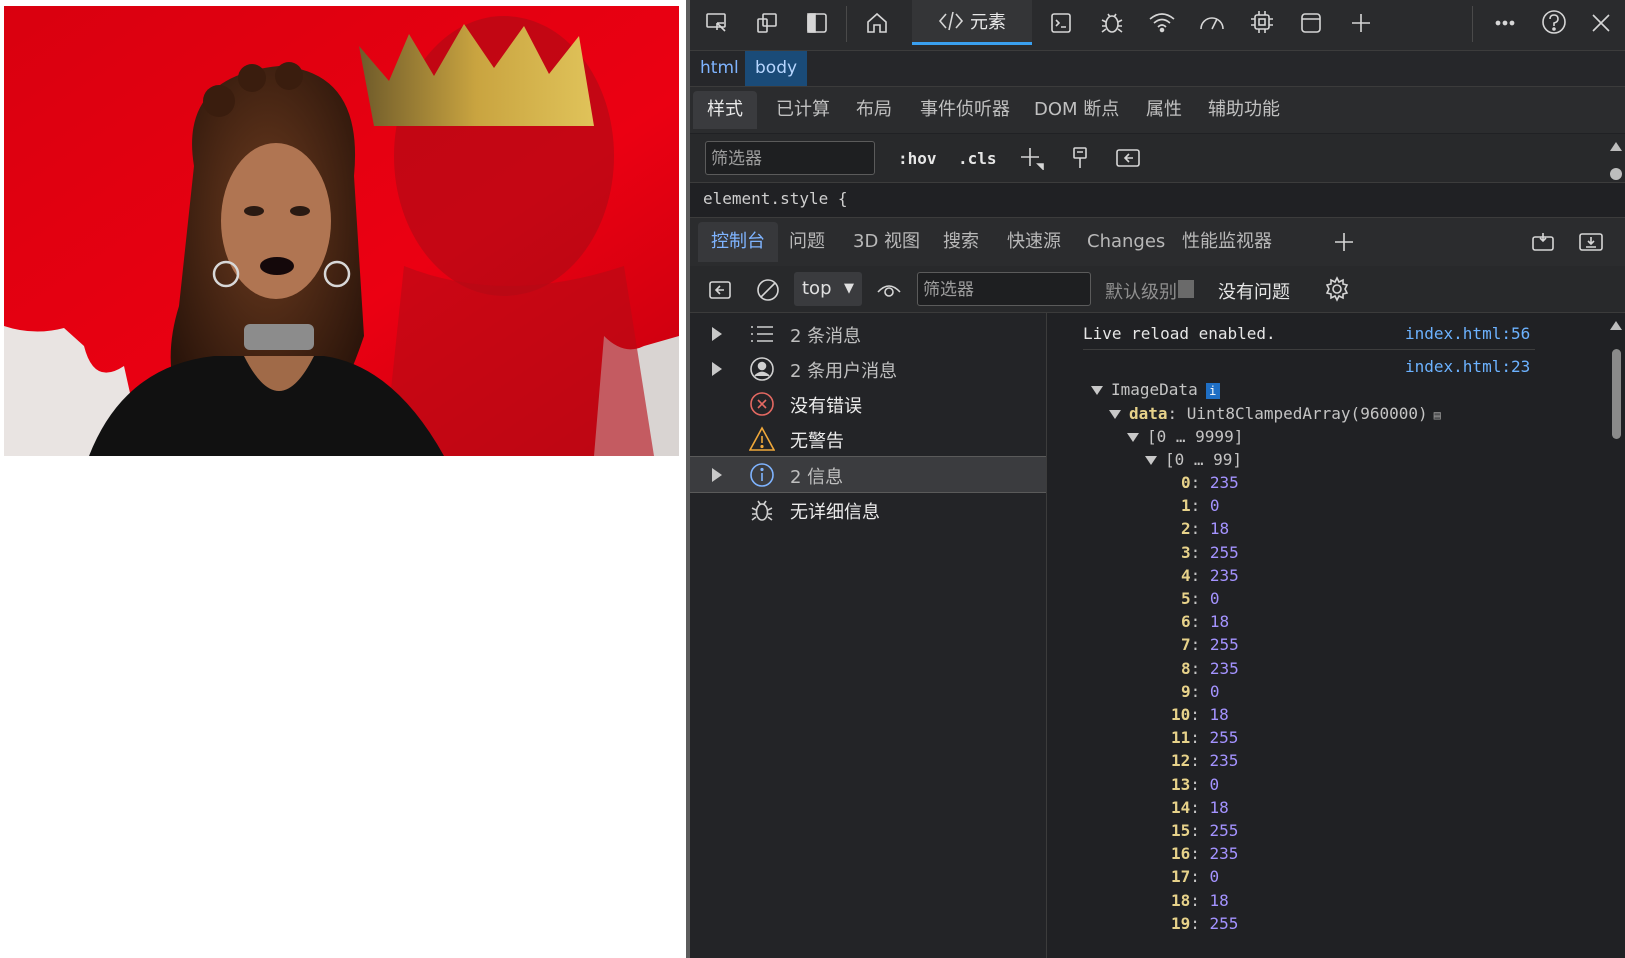 This screenshot has width=1625, height=958. Describe the element at coordinates (725, 110) in the screenshot. I see `tab-styles: 样式` at that location.